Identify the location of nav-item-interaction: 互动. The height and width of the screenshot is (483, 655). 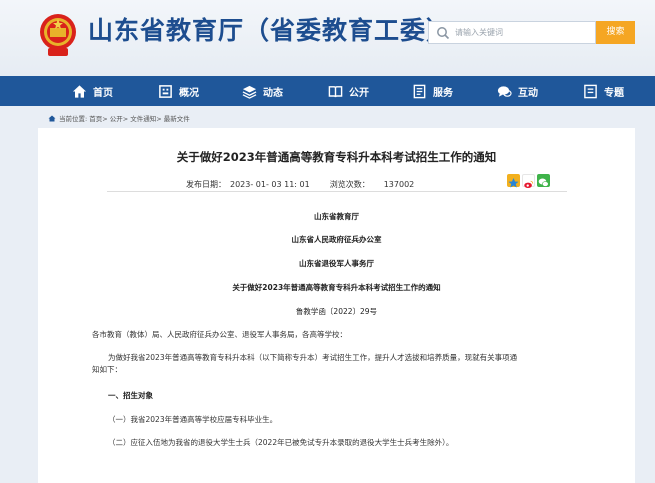
(517, 91).